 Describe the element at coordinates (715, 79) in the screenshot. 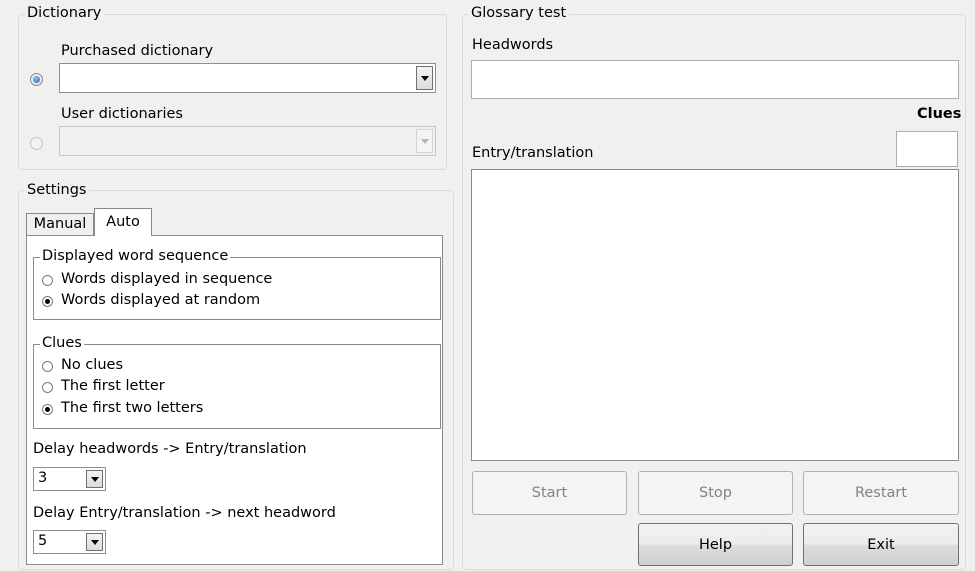

I see `headwords-field` at that location.